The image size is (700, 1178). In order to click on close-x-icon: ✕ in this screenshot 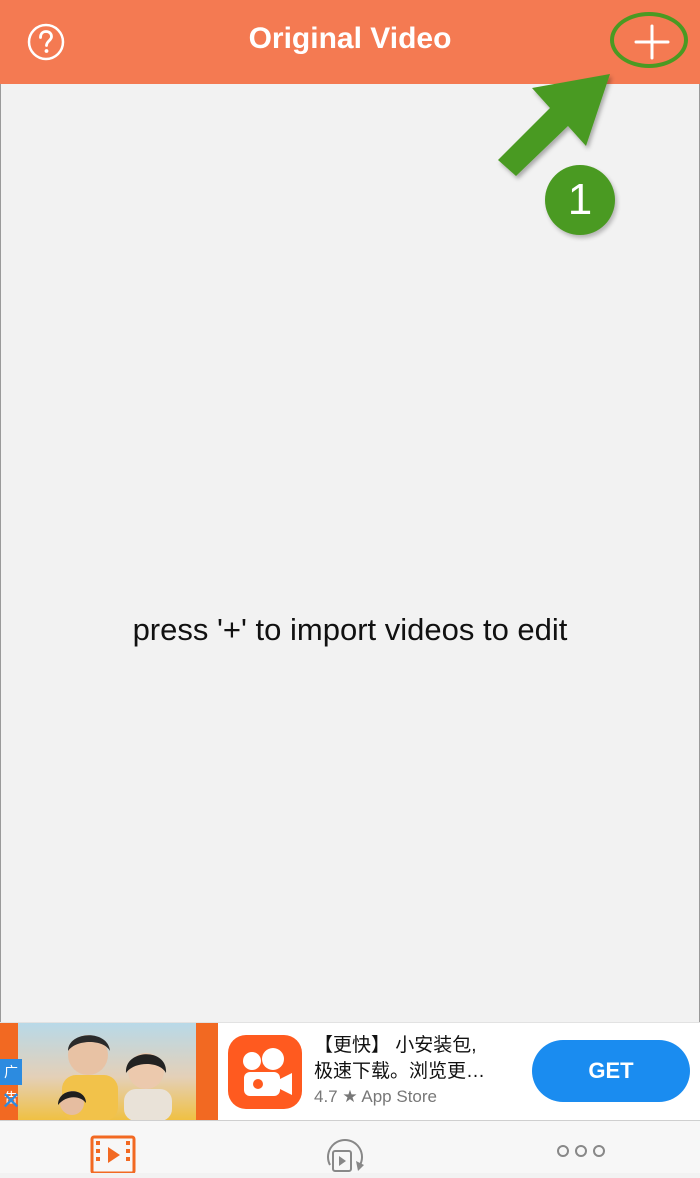, I will do `click(11, 1102)`.